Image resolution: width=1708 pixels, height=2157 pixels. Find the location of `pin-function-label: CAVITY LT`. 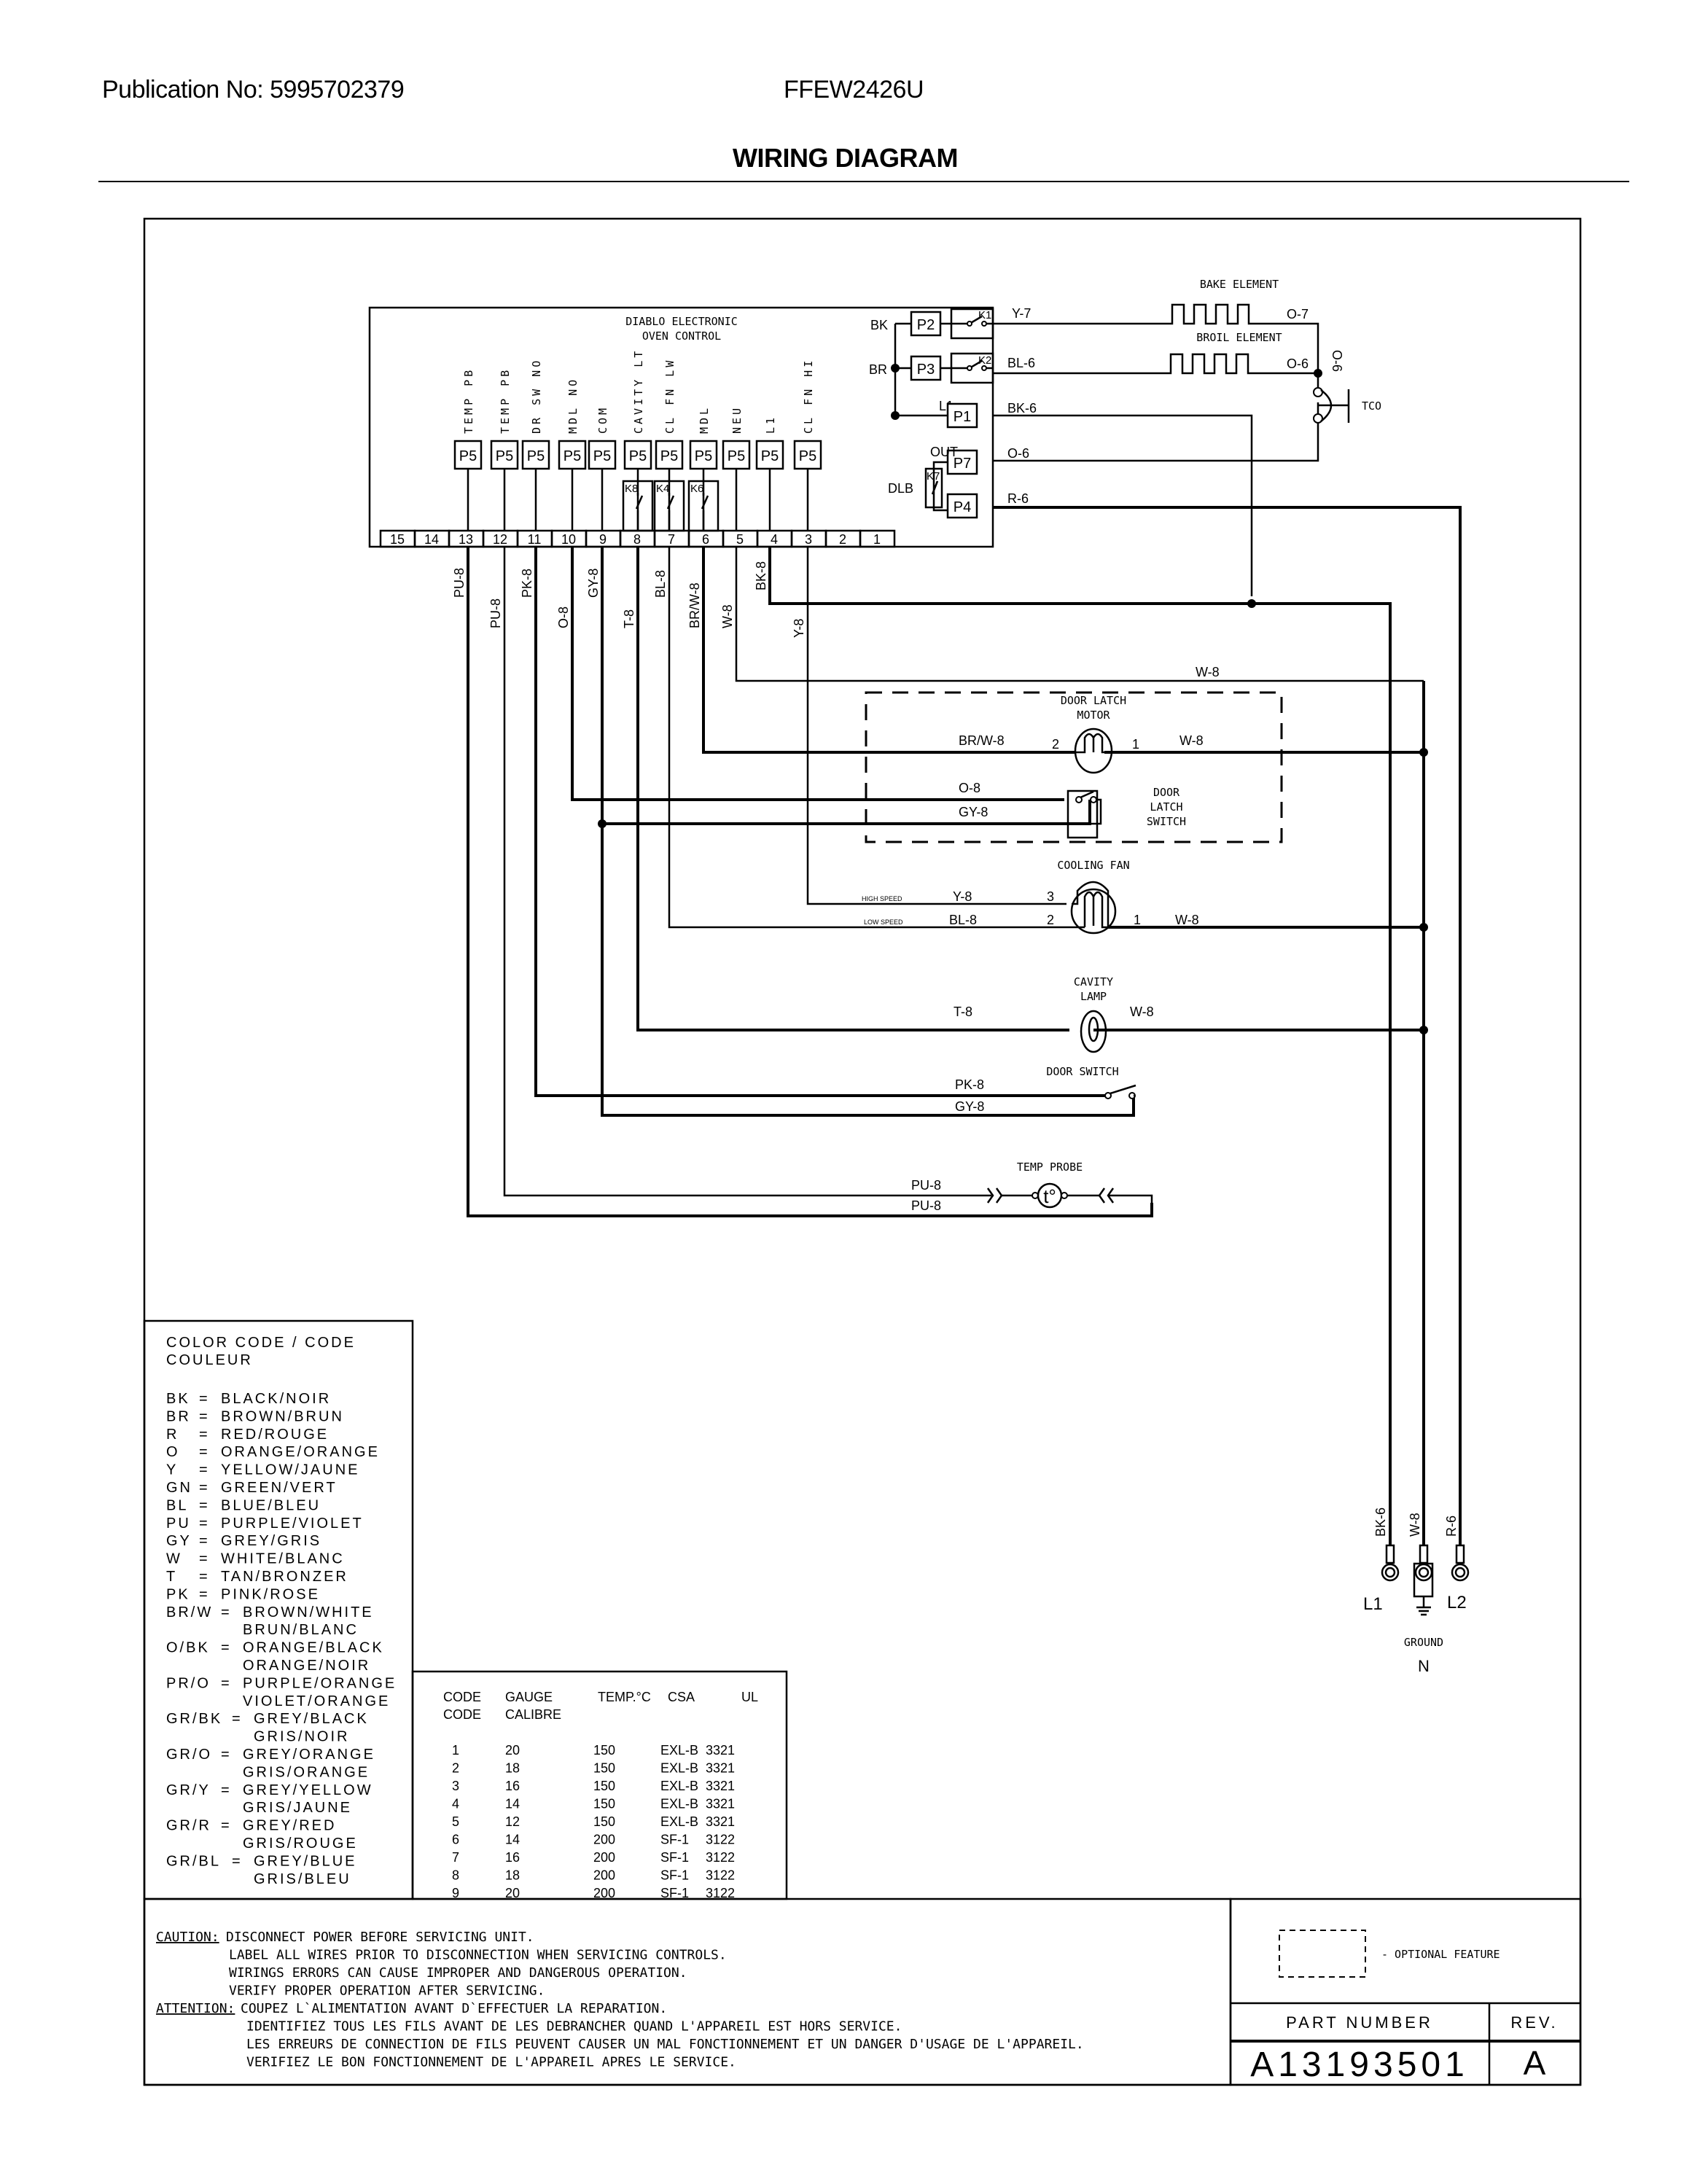

pin-function-label: CAVITY LT is located at coordinates (638, 391).